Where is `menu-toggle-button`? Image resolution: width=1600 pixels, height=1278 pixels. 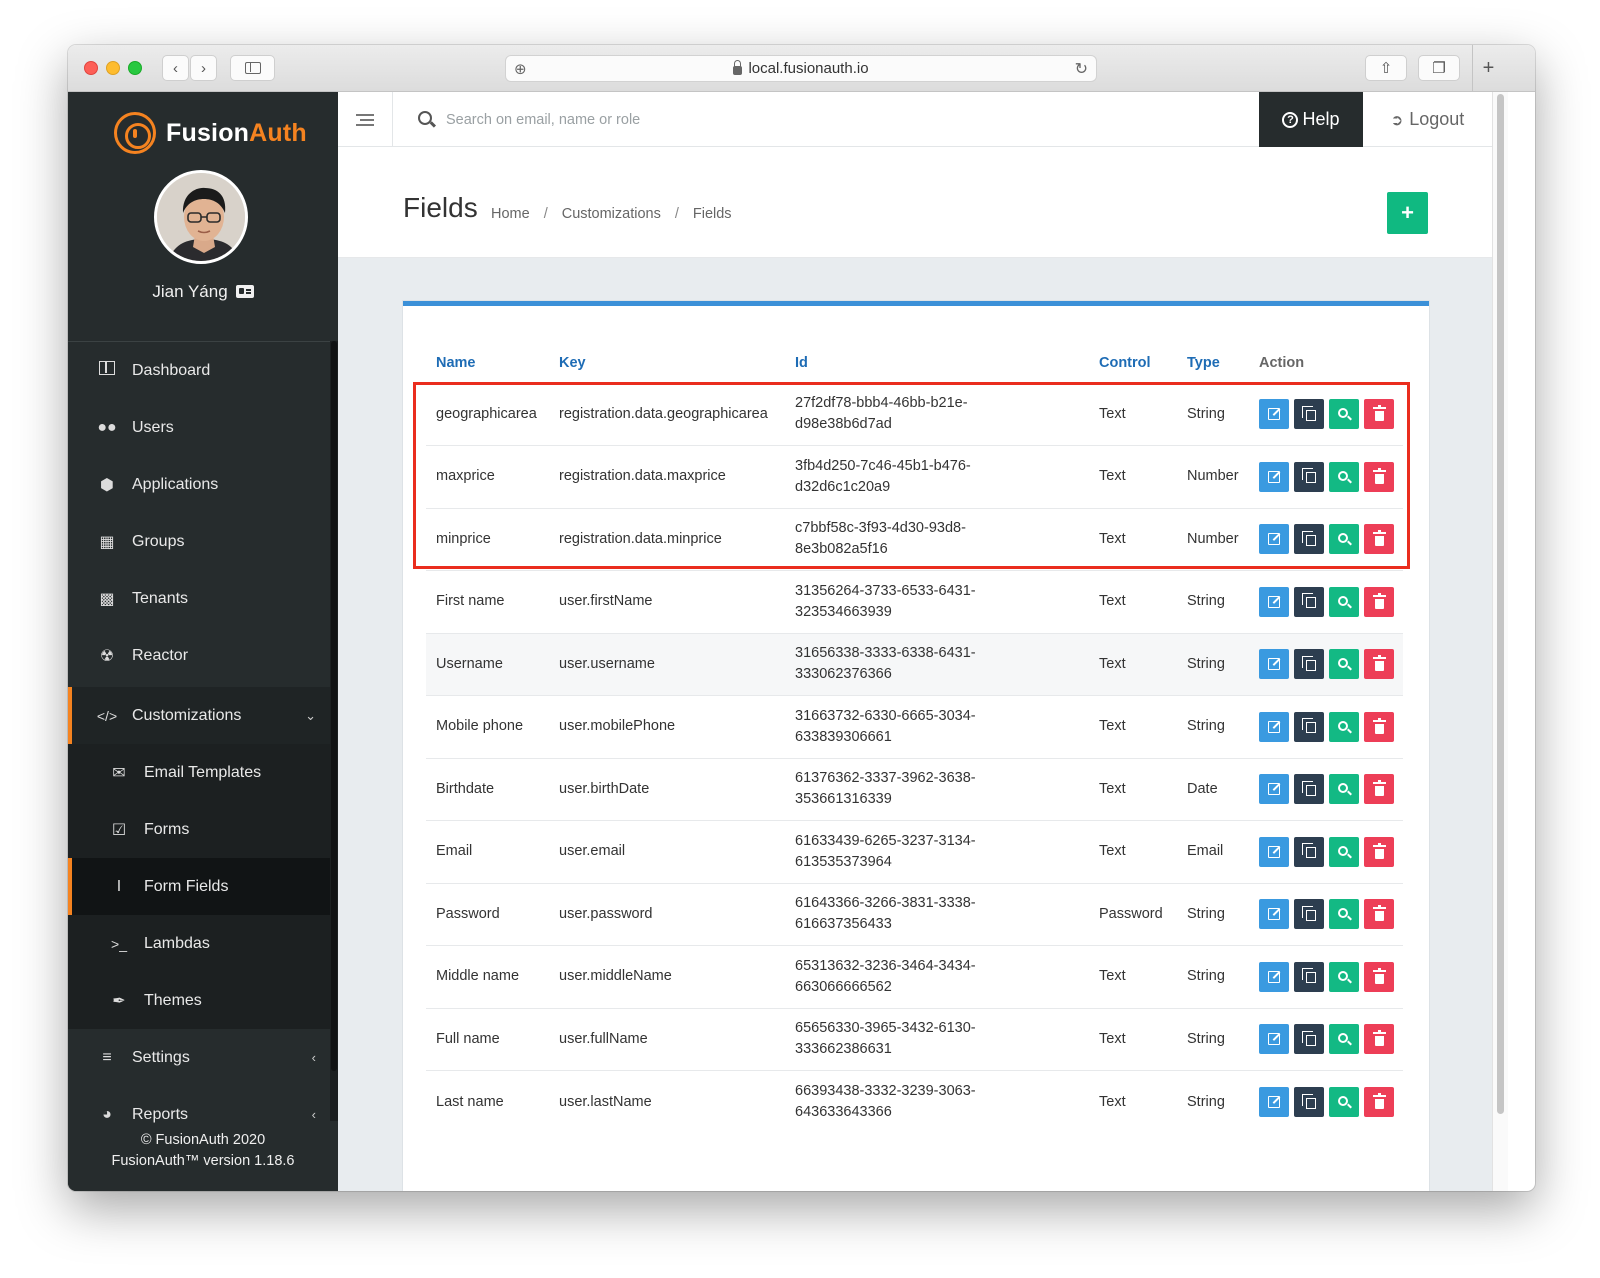
menu-toggle-button is located at coordinates (365, 119).